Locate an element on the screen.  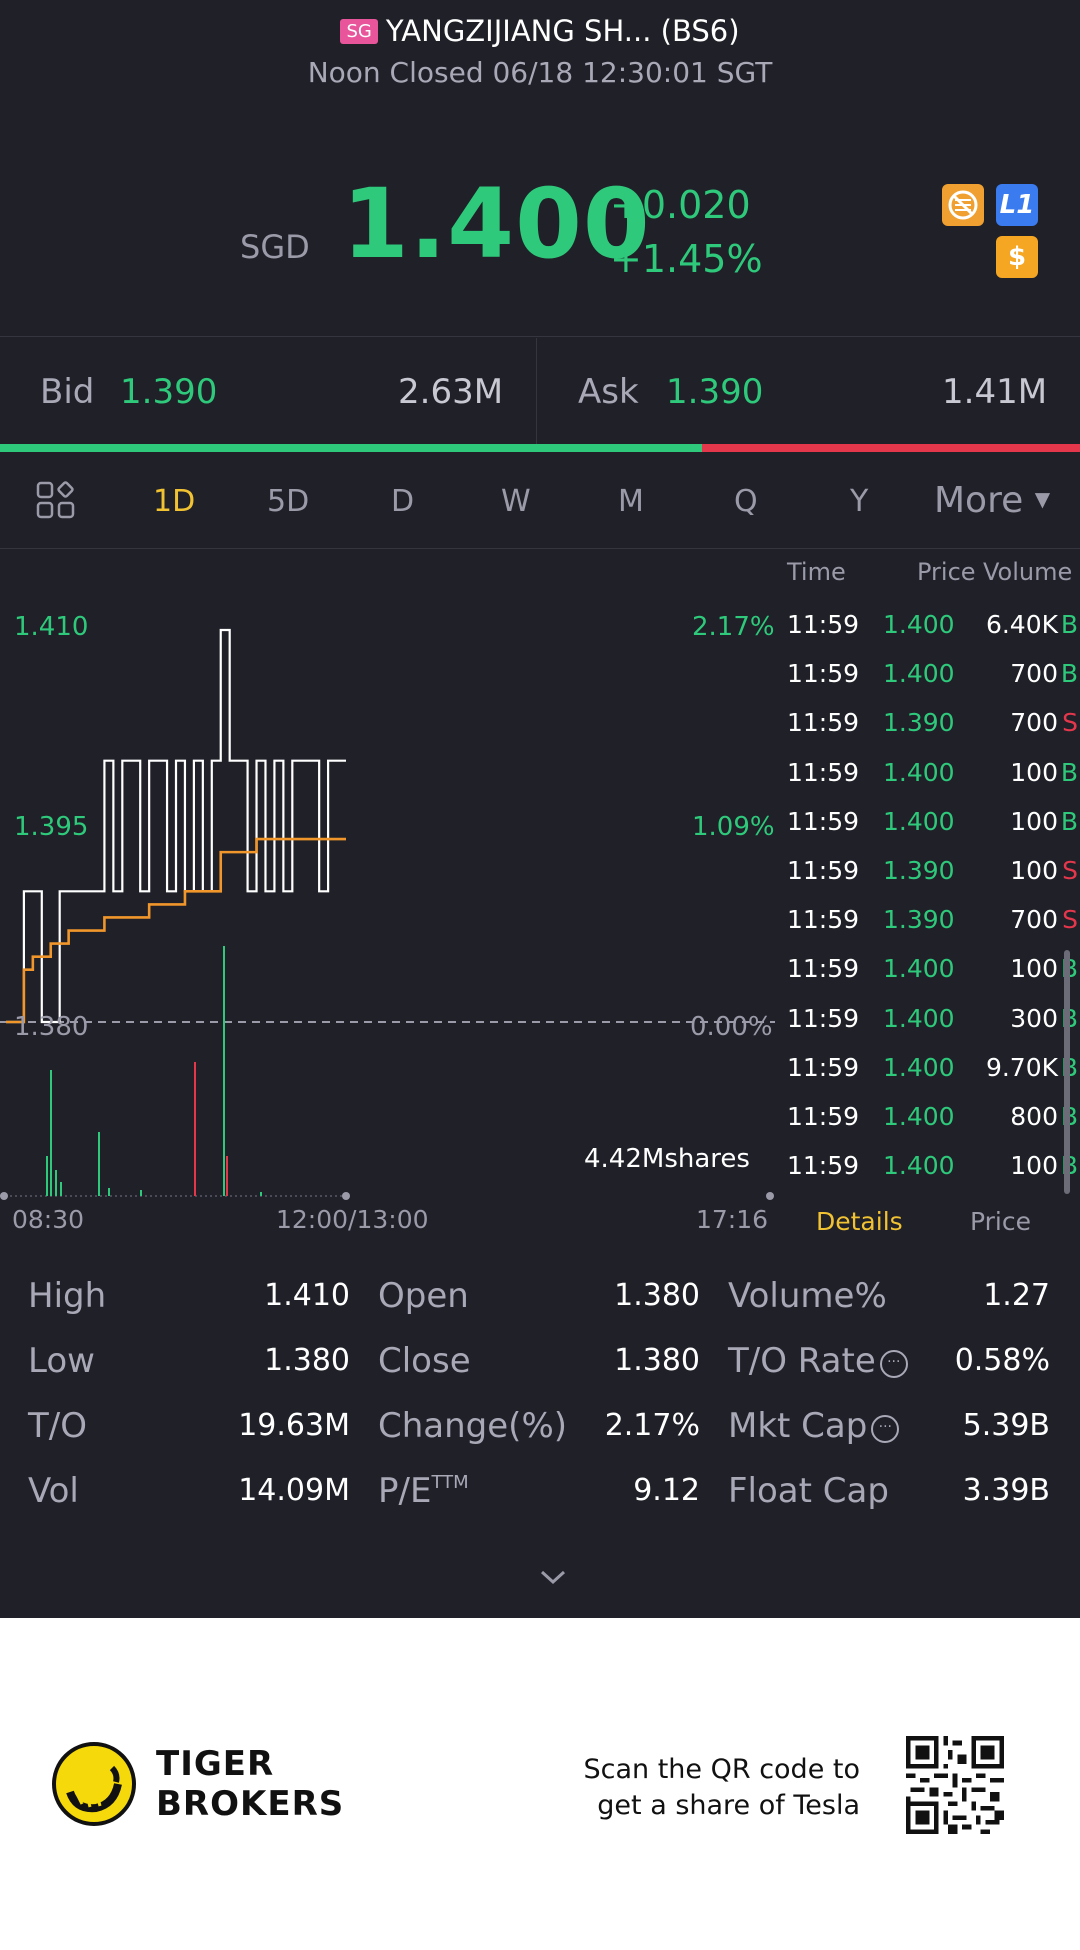
tab-details: Details is located at coordinates (859, 1221).